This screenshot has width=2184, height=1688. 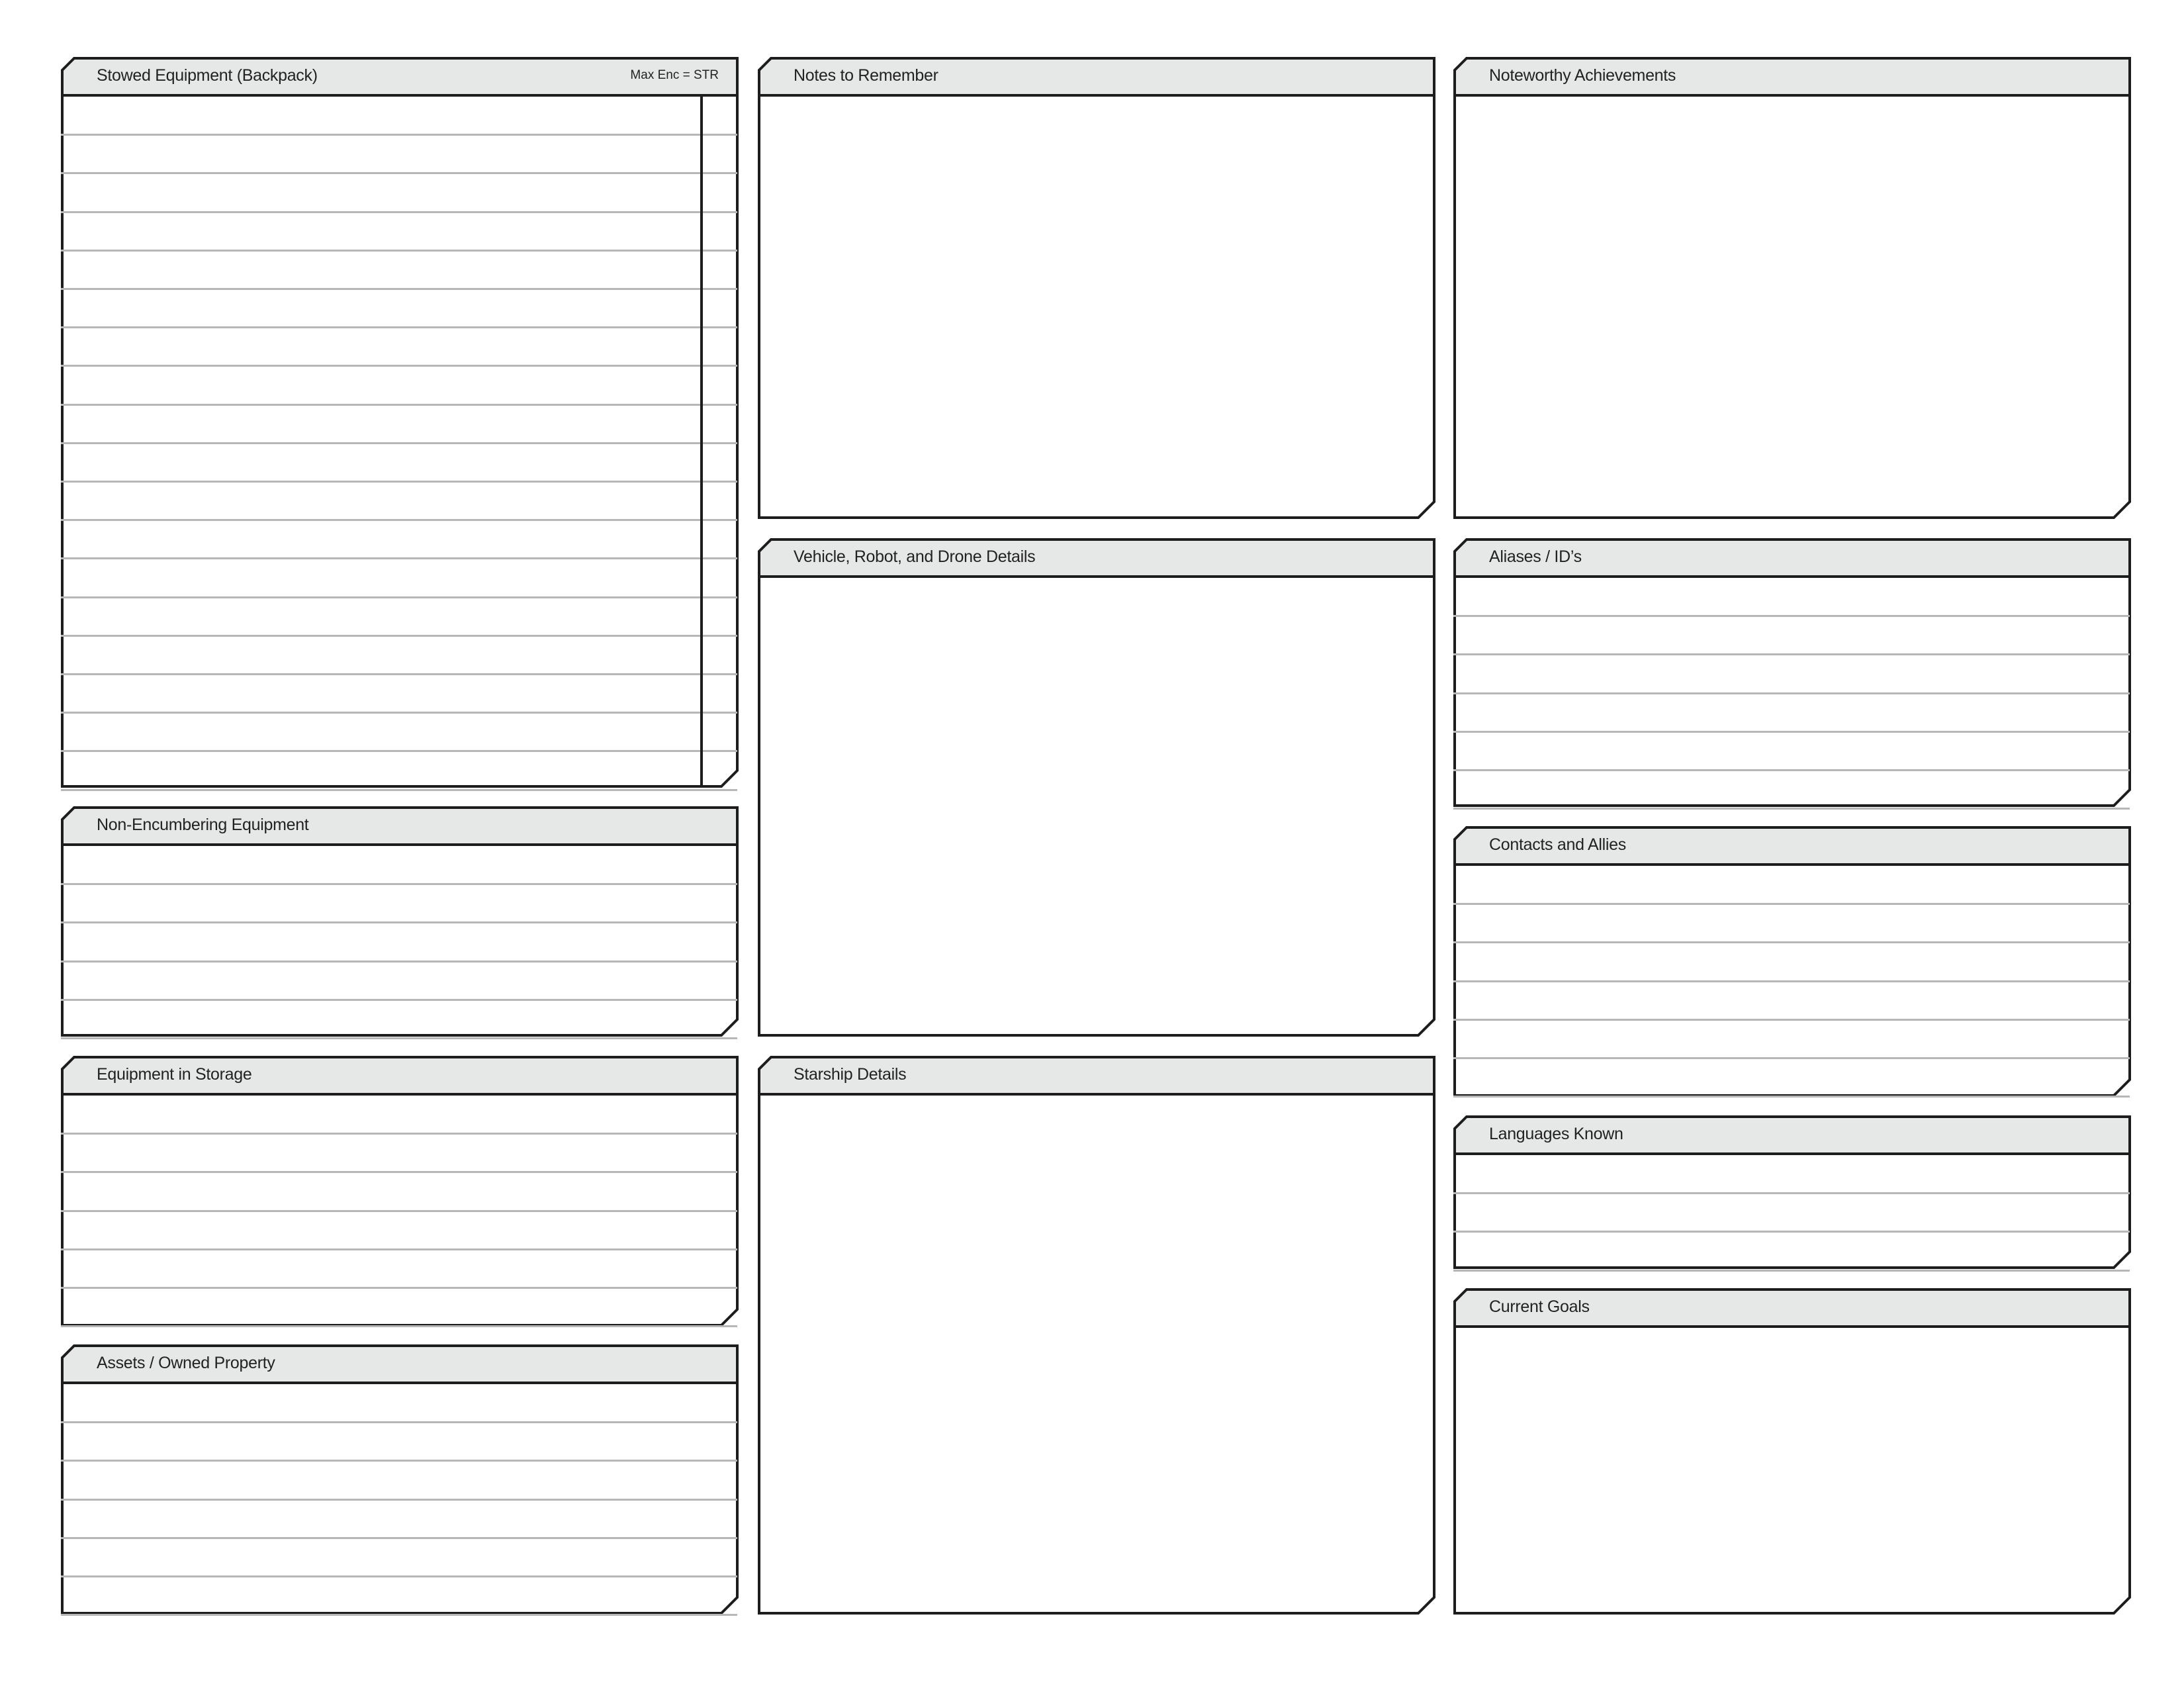 What do you see at coordinates (915, 556) in the screenshot?
I see `panel-title: Vehicle, Robot, and Drone Details` at bounding box center [915, 556].